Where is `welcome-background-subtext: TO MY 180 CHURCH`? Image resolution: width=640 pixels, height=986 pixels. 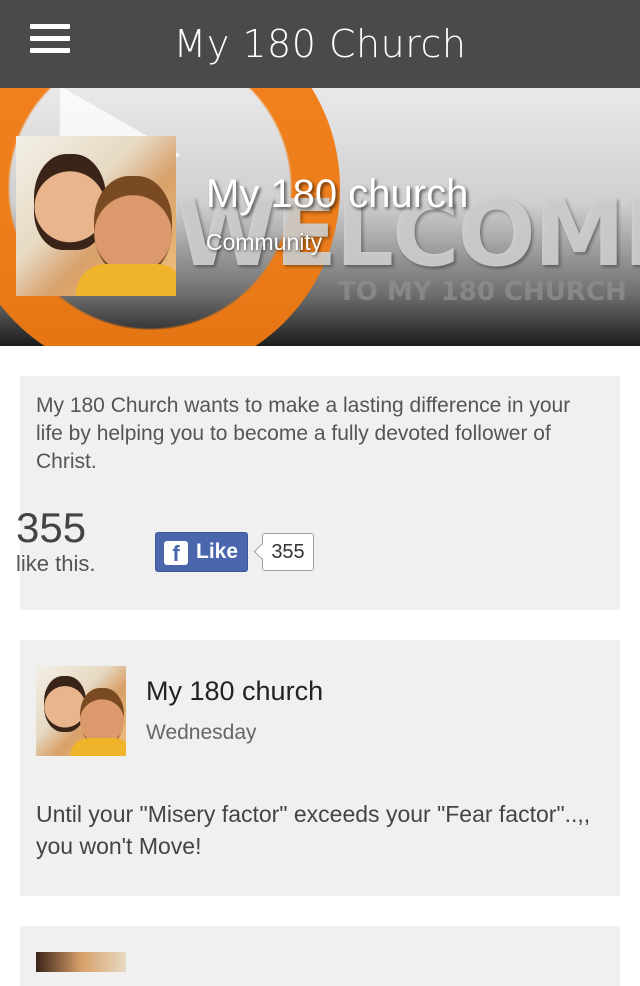
welcome-background-subtext: TO MY 180 CHURCH is located at coordinates (482, 292).